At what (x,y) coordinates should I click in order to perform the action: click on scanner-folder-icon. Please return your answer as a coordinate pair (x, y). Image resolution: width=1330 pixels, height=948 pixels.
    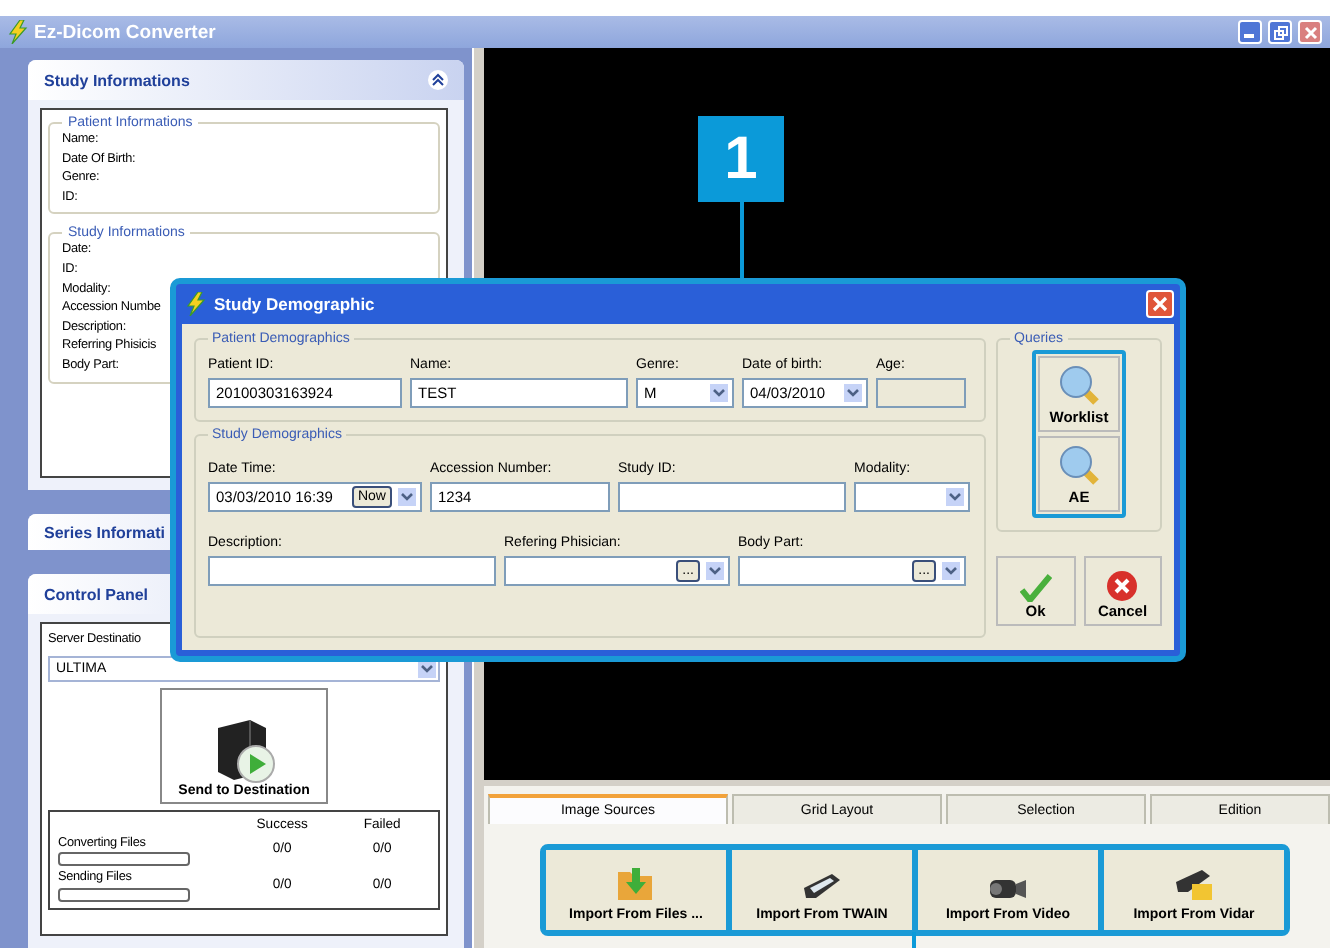
    Looking at the image, I should click on (1194, 884).